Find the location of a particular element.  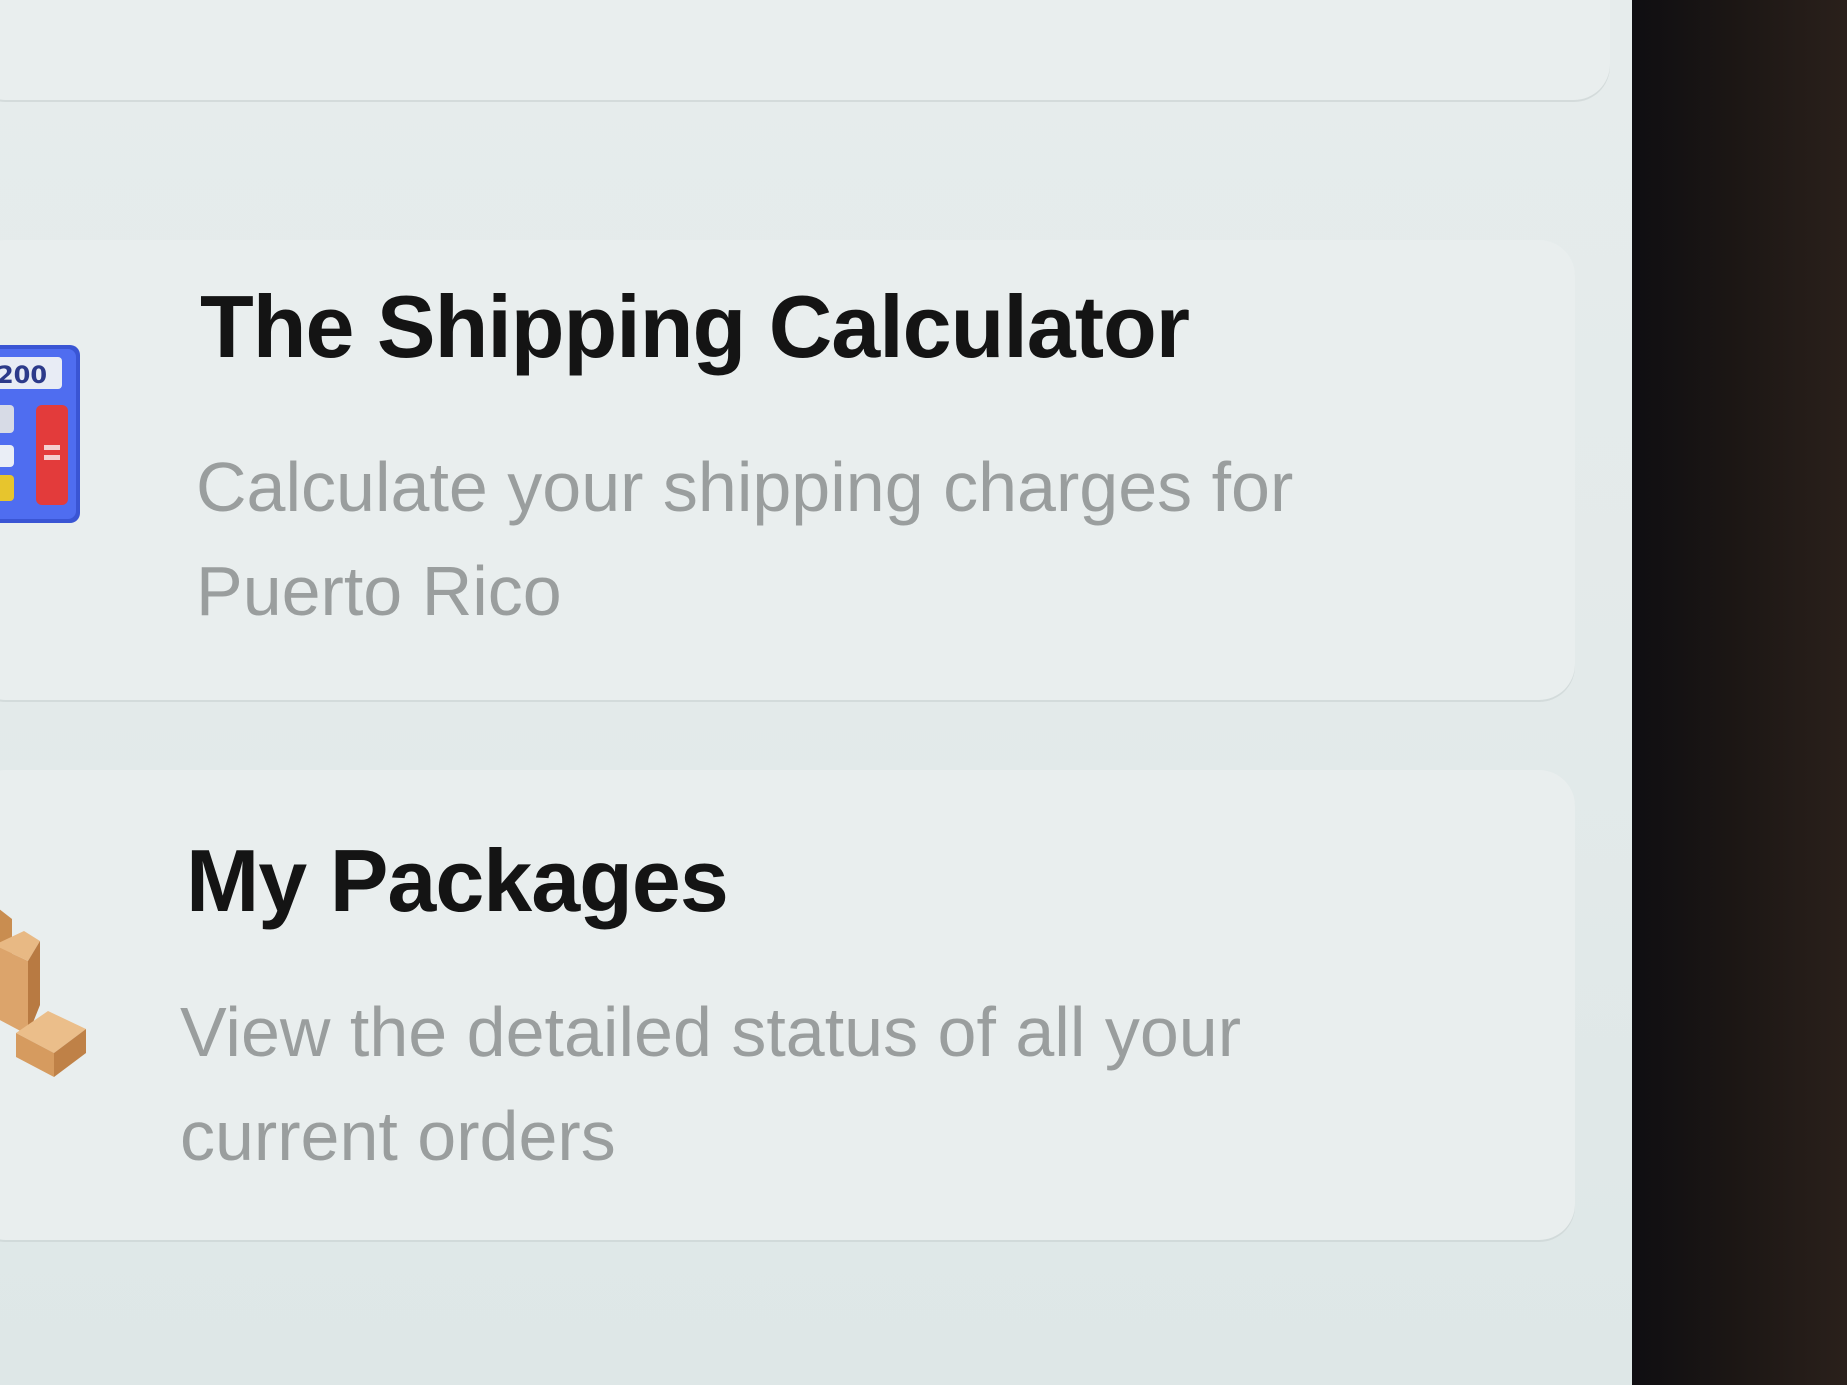

device-bezel is located at coordinates (1739, 692).